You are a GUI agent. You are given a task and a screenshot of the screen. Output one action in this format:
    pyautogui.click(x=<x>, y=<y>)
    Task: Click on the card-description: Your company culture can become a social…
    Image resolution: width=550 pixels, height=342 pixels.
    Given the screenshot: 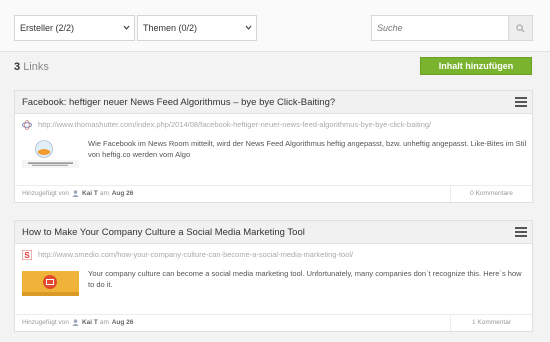 What is the action you would take?
    pyautogui.click(x=305, y=279)
    